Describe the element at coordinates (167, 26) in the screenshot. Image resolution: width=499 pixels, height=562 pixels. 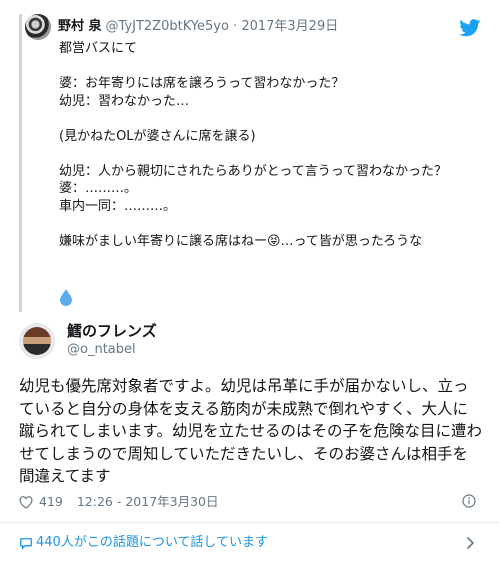
I see `quoted-user-handle: @TyJT2Z0btKYe5yo` at that location.